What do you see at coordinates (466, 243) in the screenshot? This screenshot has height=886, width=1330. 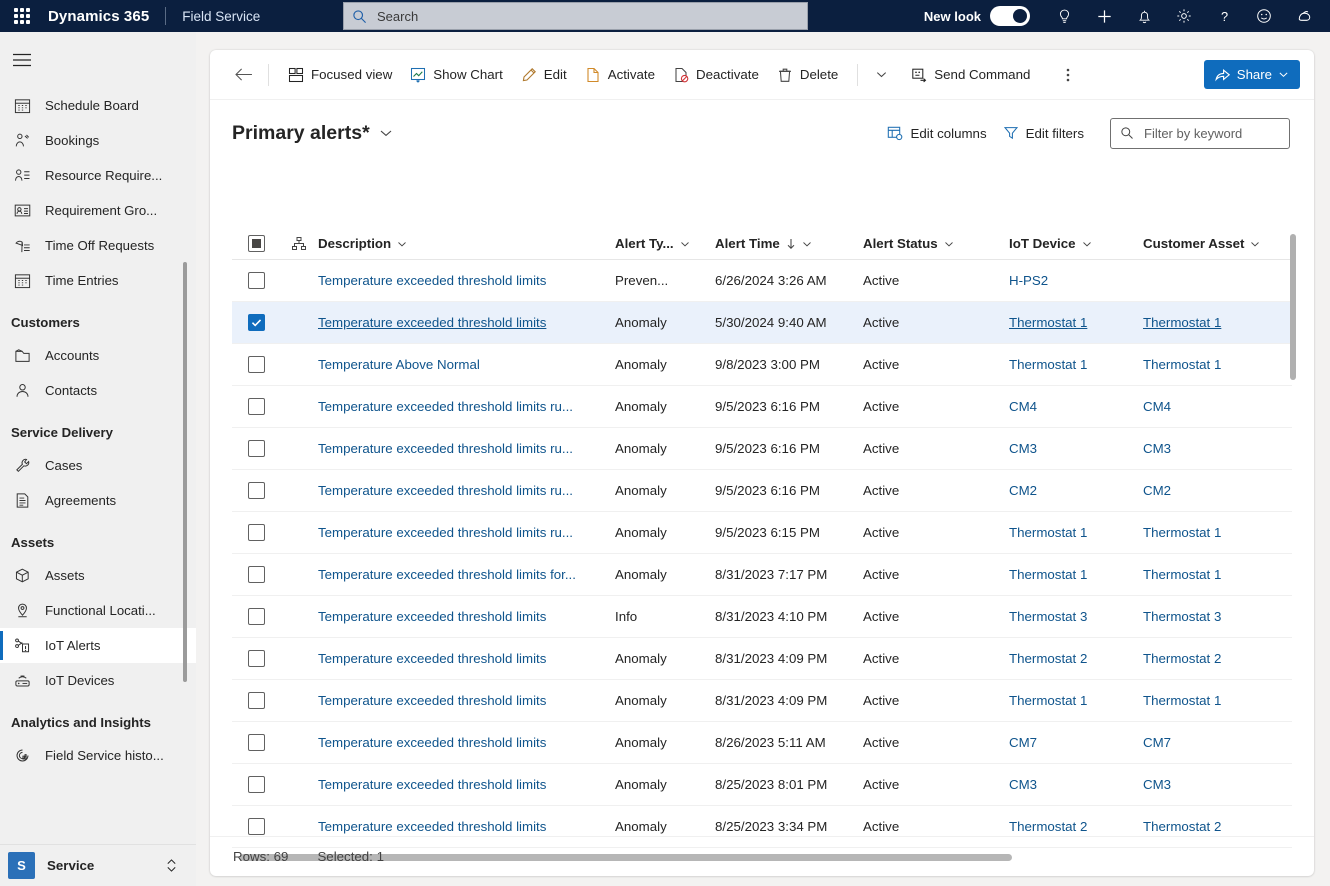 I see `column-header-description: Description` at bounding box center [466, 243].